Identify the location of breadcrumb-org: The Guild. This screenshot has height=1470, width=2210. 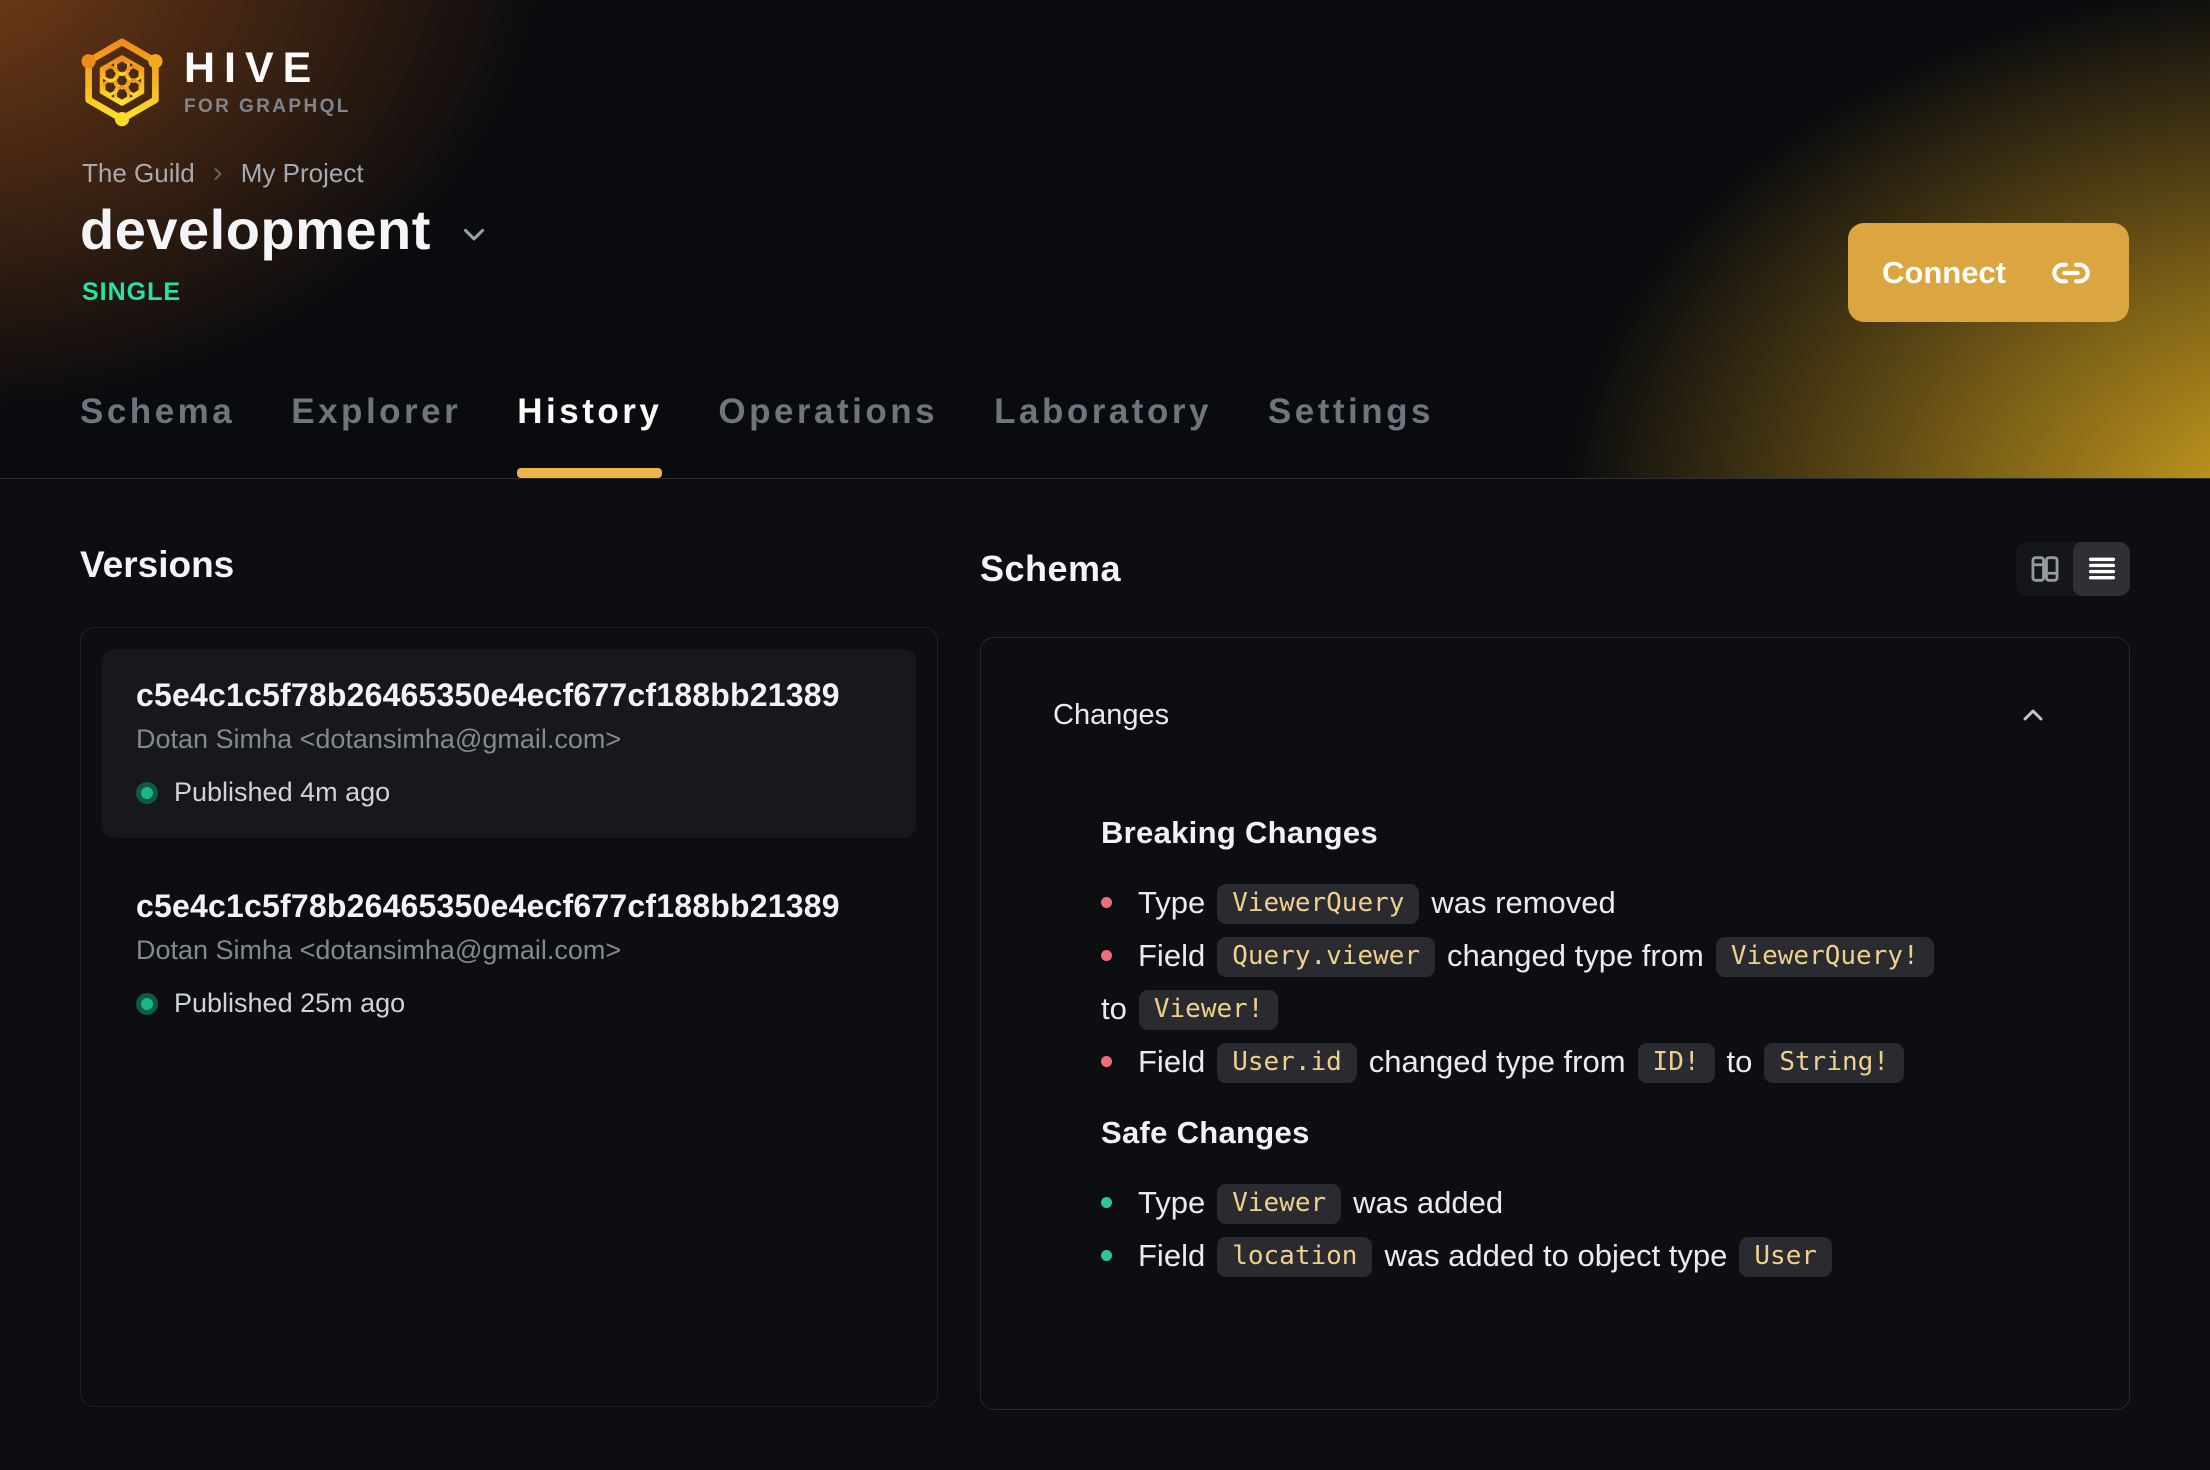
(138, 173).